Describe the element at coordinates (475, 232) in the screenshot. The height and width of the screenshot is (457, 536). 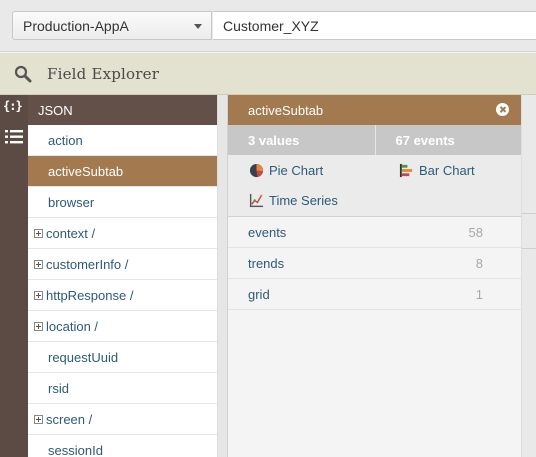
I see `value-count: 58` at that location.